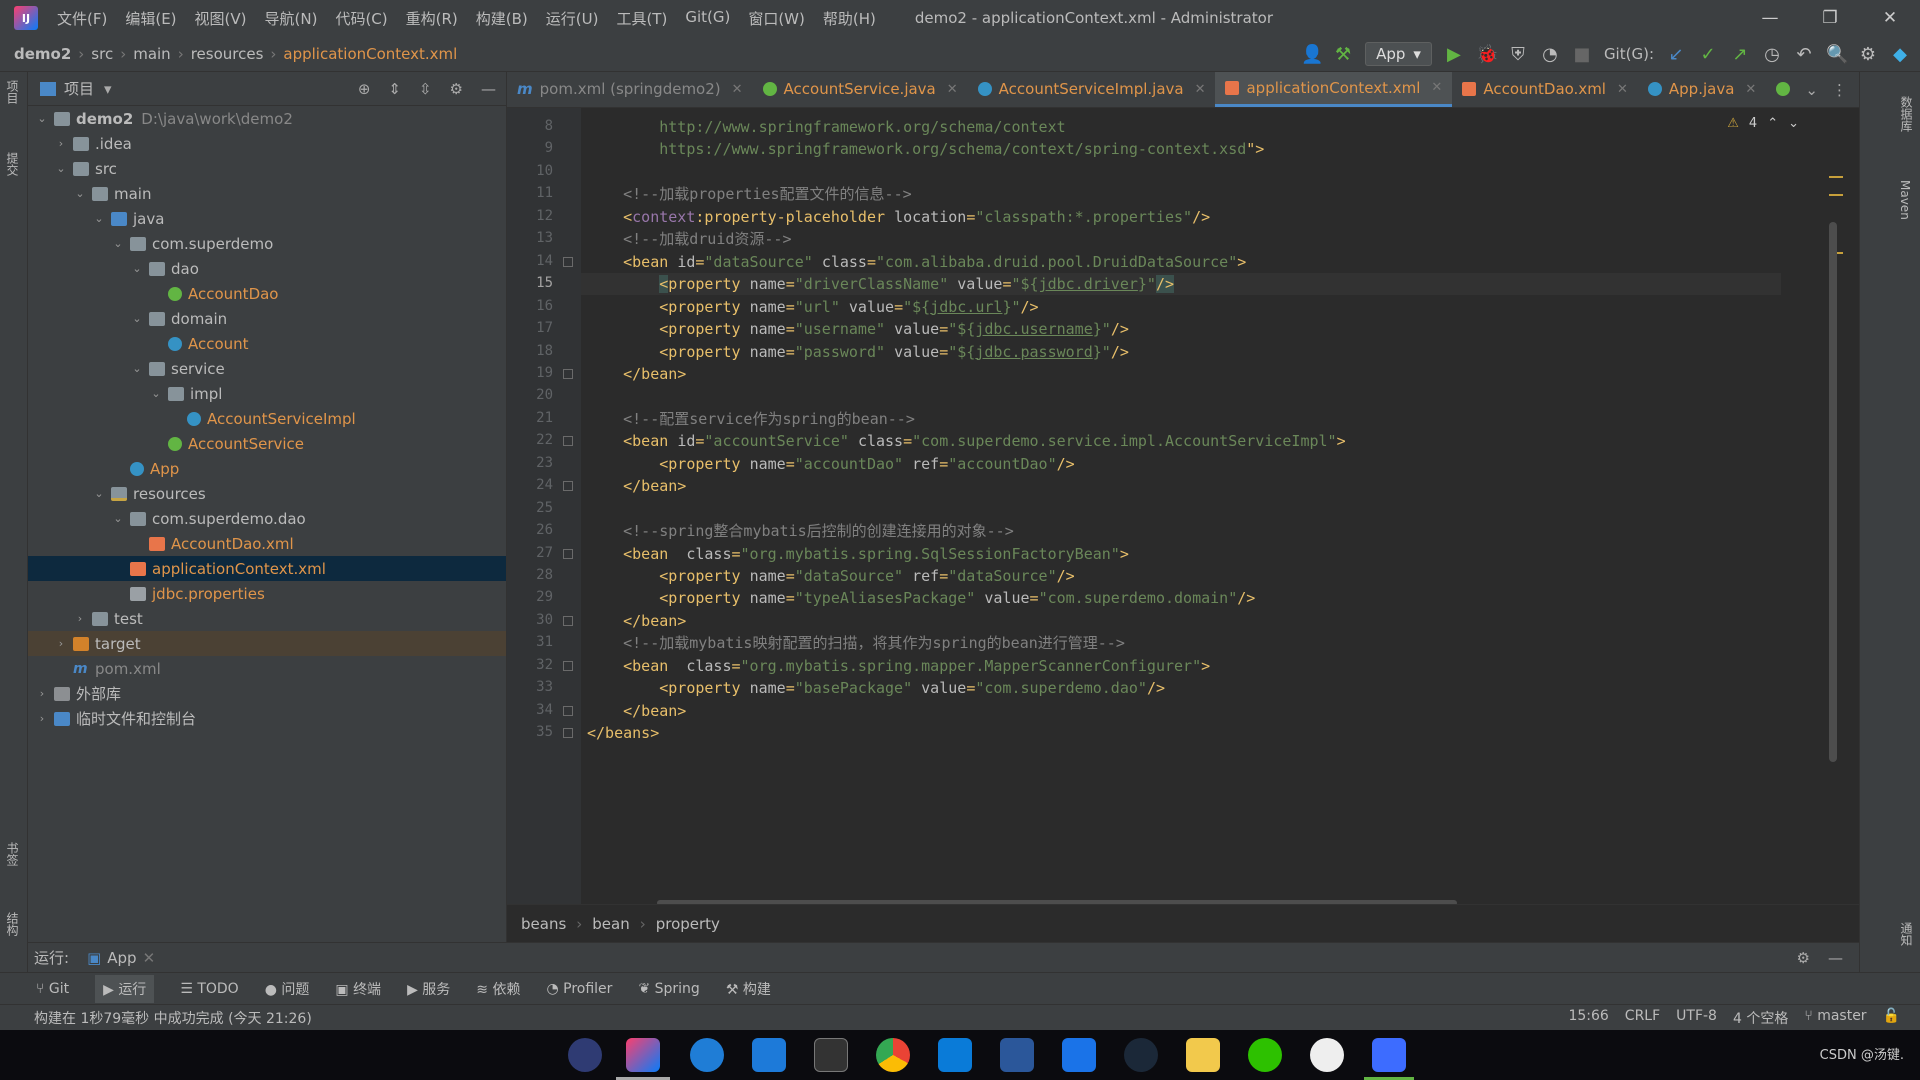 The width and height of the screenshot is (1920, 1080). What do you see at coordinates (79, 88) in the screenshot?
I see `project-panel-title: 项目` at bounding box center [79, 88].